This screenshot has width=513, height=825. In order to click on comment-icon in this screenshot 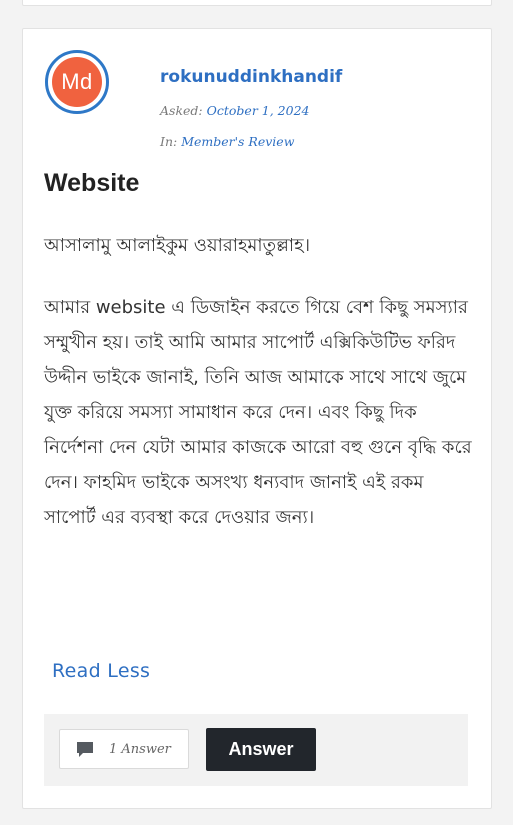, I will do `click(85, 749)`.